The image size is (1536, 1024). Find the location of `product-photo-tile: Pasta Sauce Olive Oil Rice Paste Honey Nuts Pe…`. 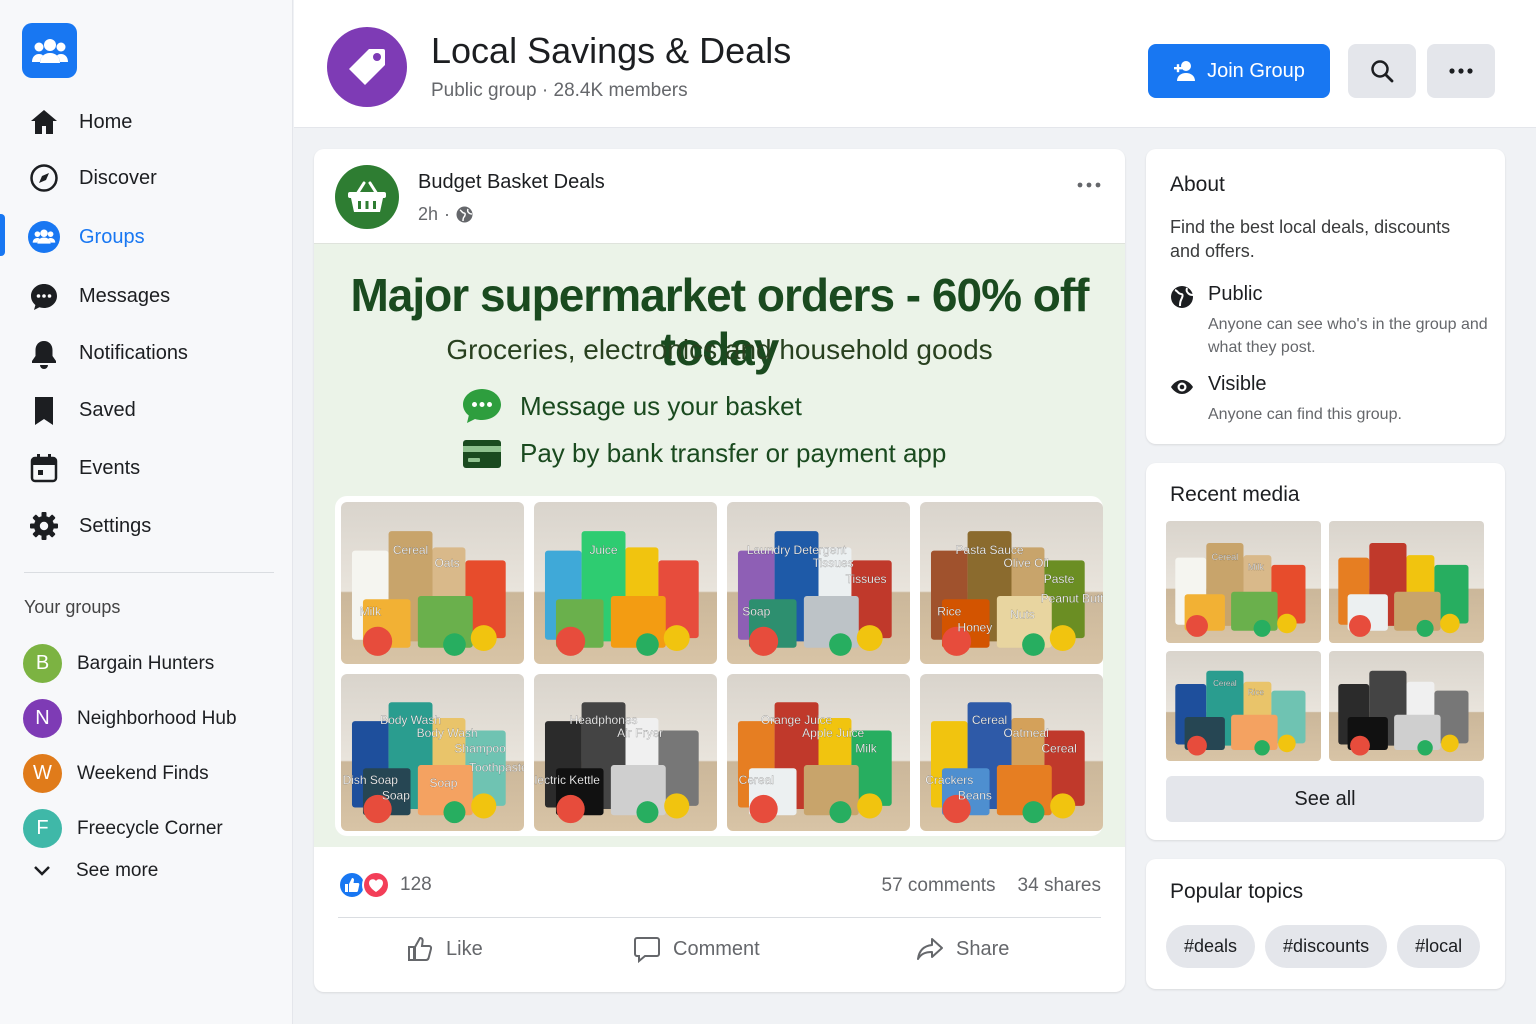

product-photo-tile: Pasta Sauce Olive Oil Rice Paste Honey Nuts Pe… is located at coordinates (1011, 583).